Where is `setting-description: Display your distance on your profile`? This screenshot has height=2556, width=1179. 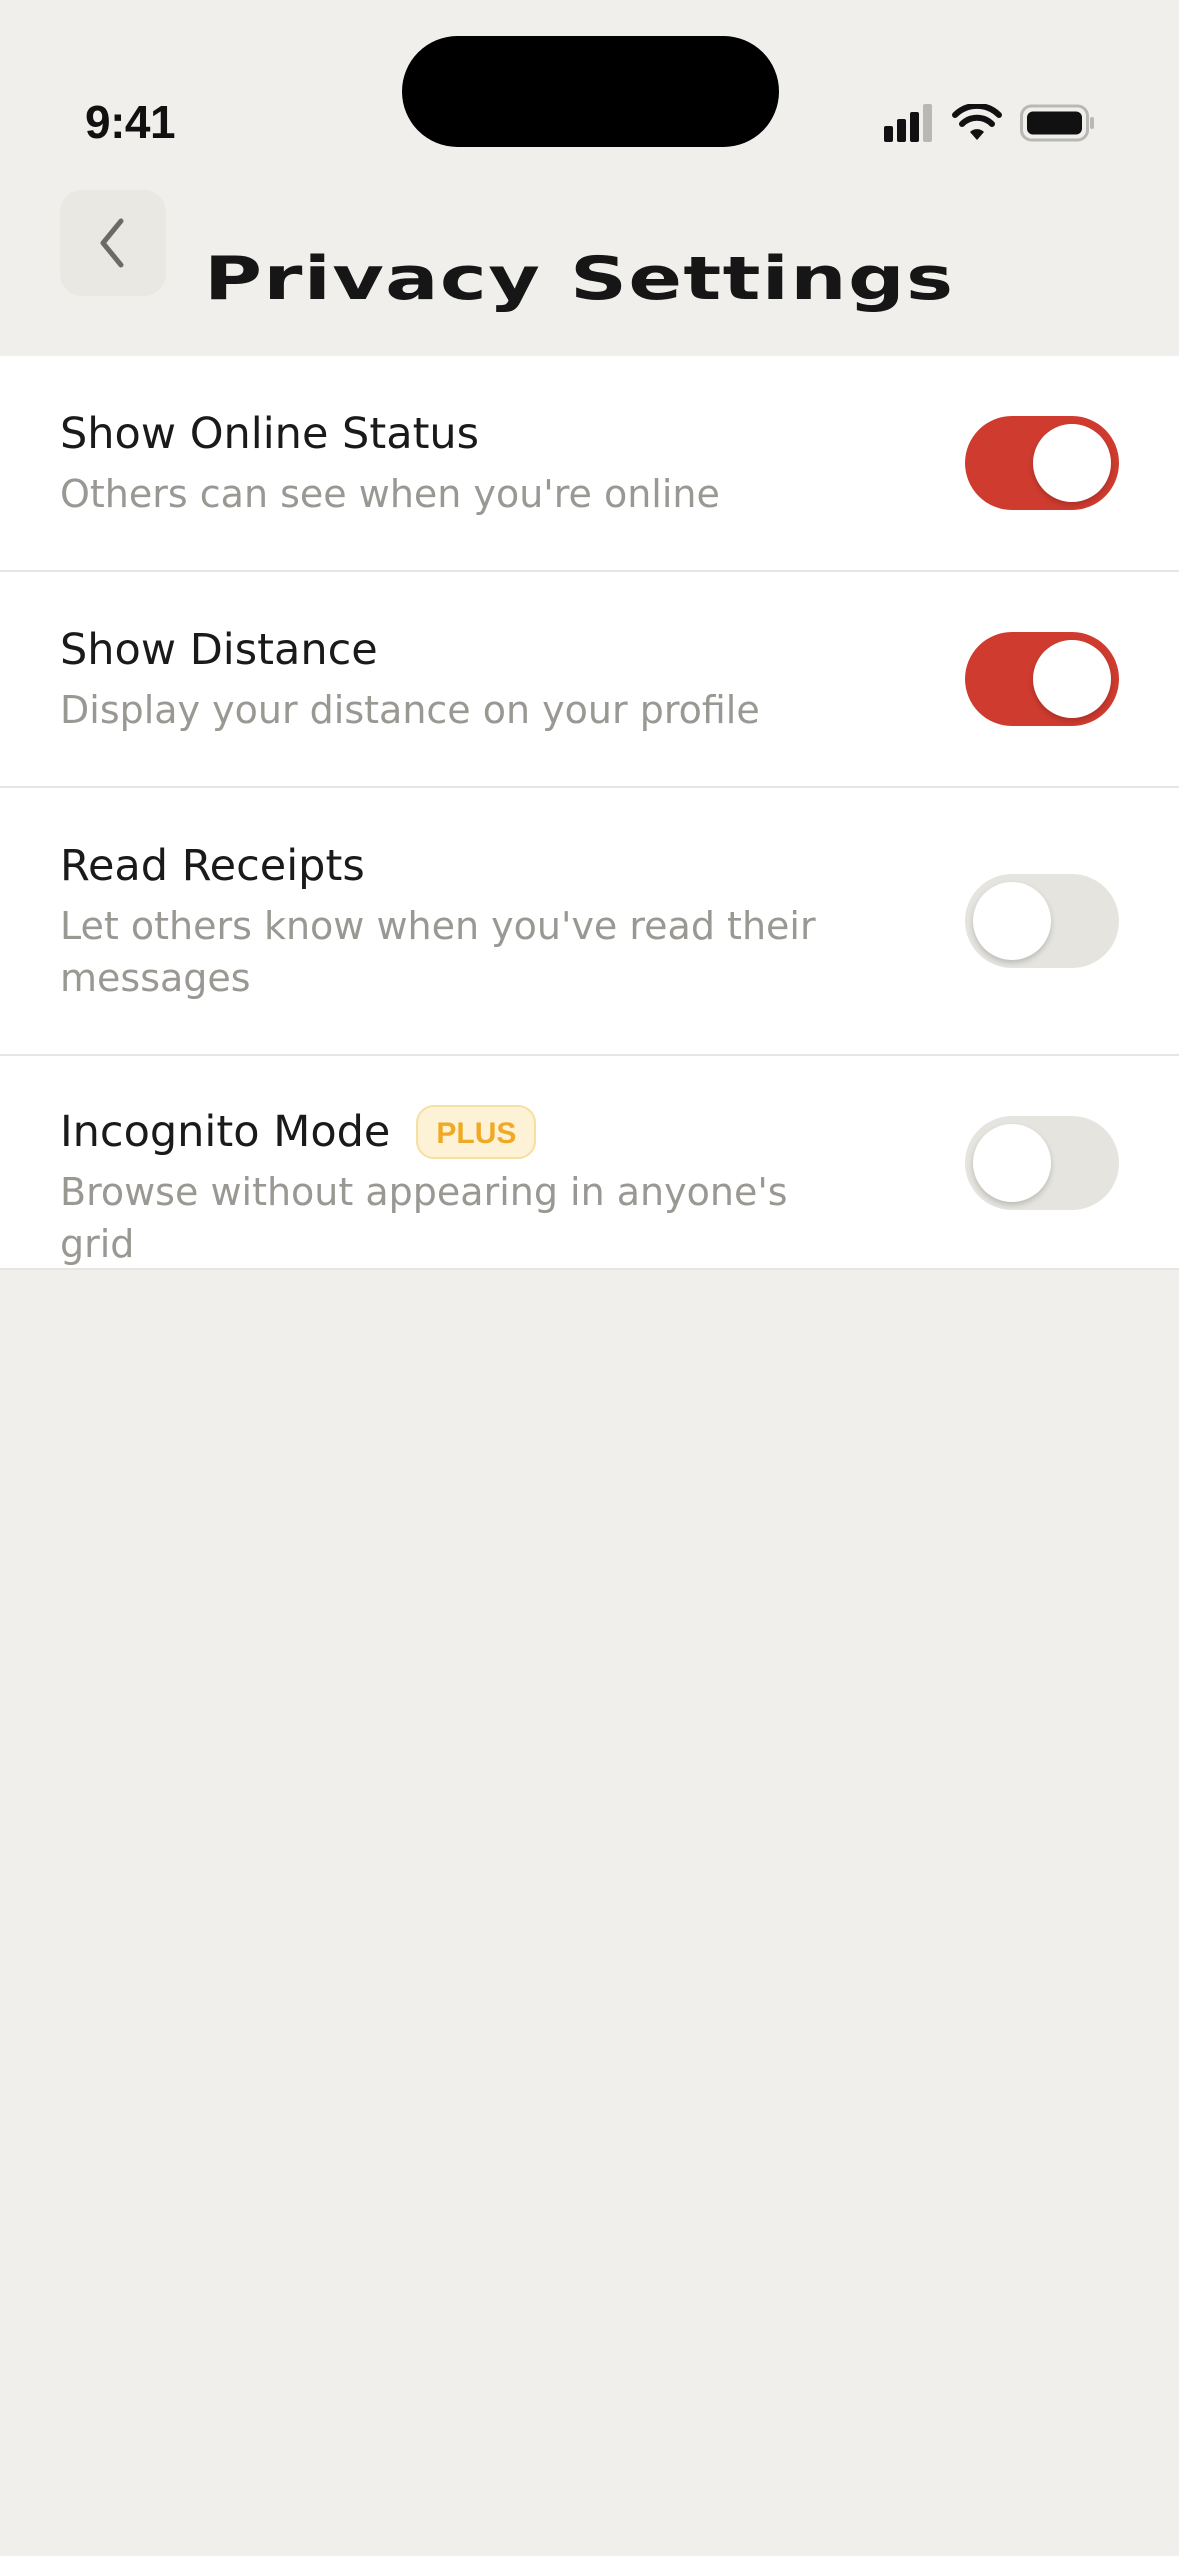 setting-description: Display your distance on your profile is located at coordinates (410, 710).